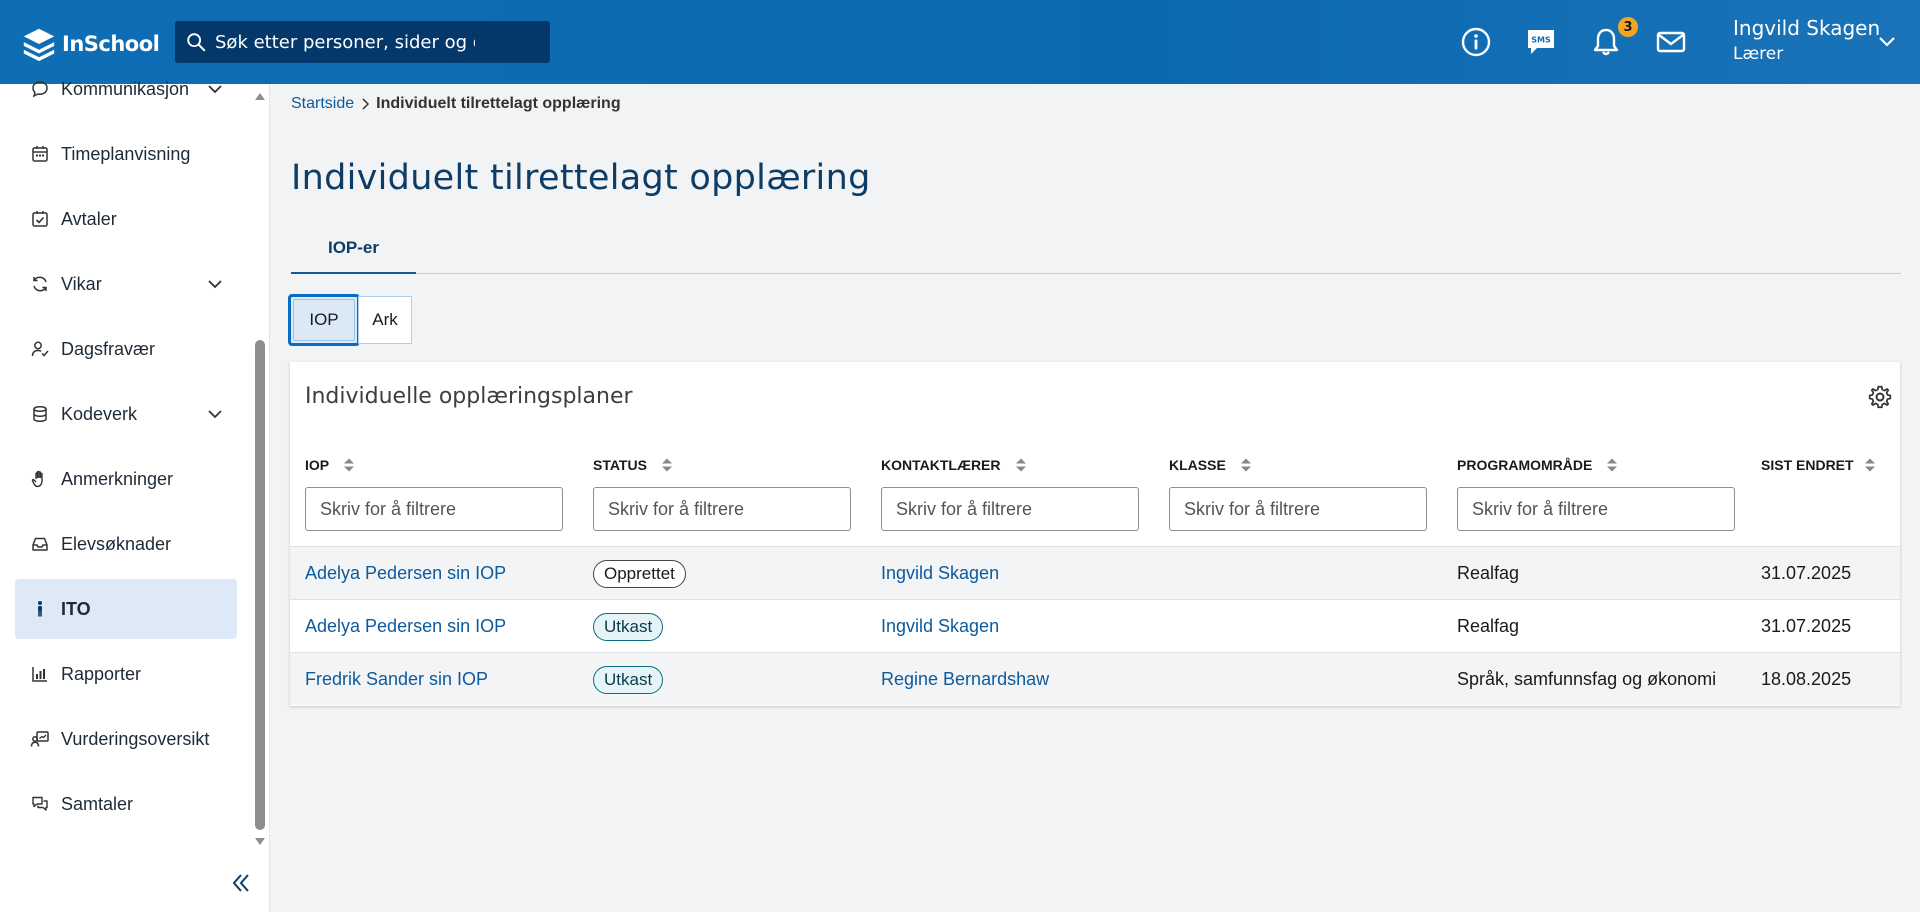 The image size is (1920, 912). What do you see at coordinates (324, 320) in the screenshot?
I see `segment-iop-button: IOP` at bounding box center [324, 320].